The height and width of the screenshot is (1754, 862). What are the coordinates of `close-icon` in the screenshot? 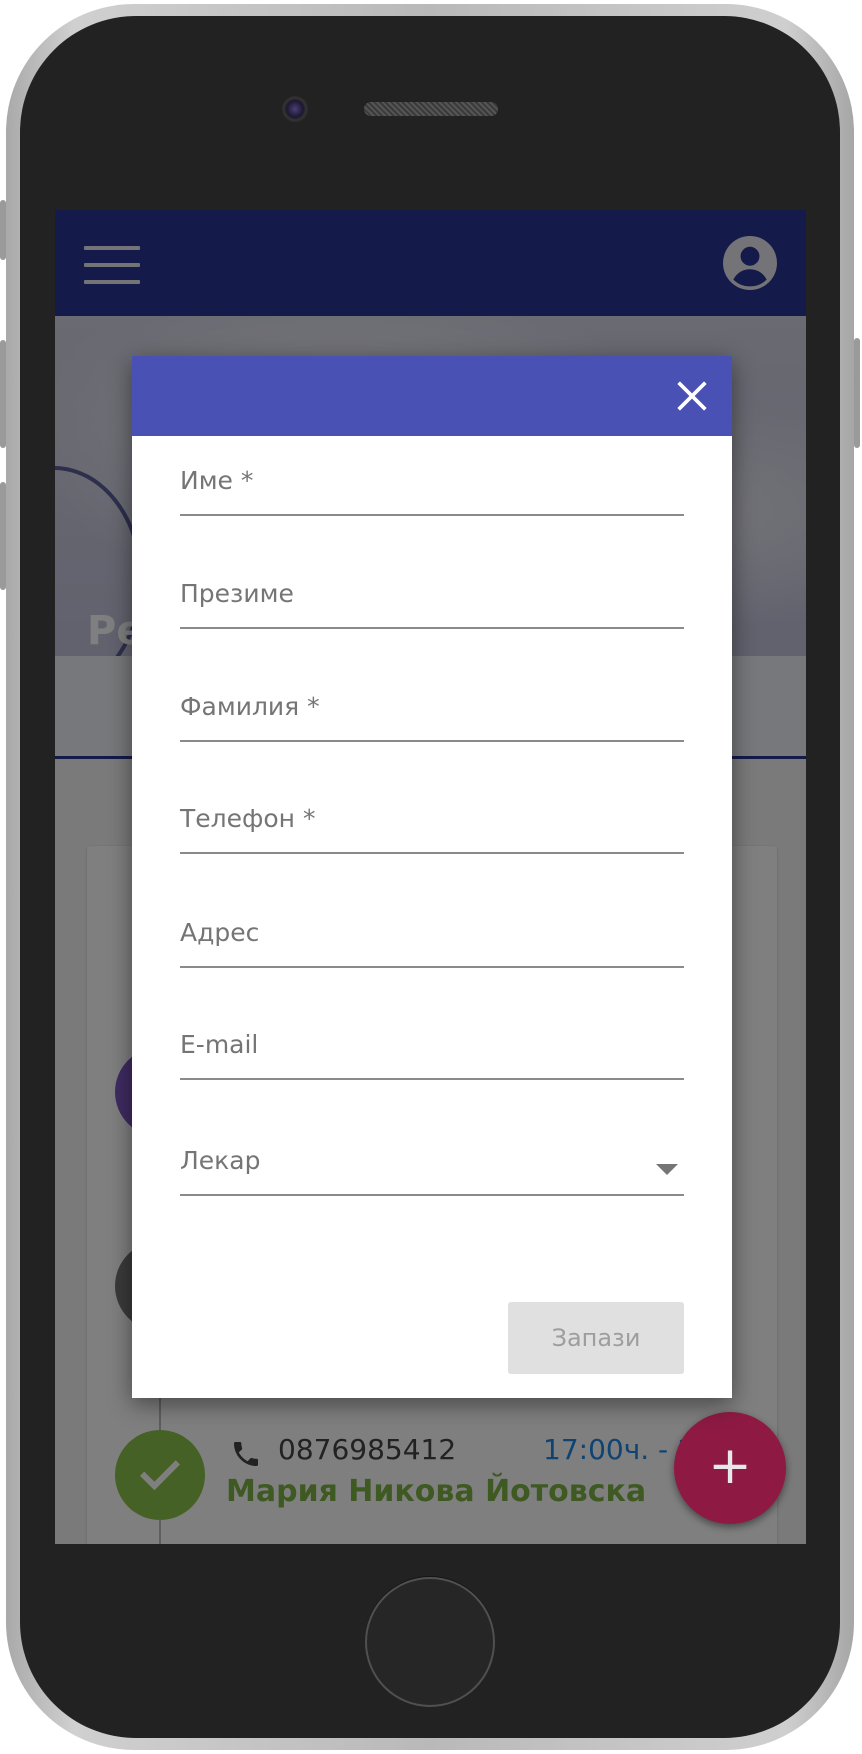 It's located at (692, 396).